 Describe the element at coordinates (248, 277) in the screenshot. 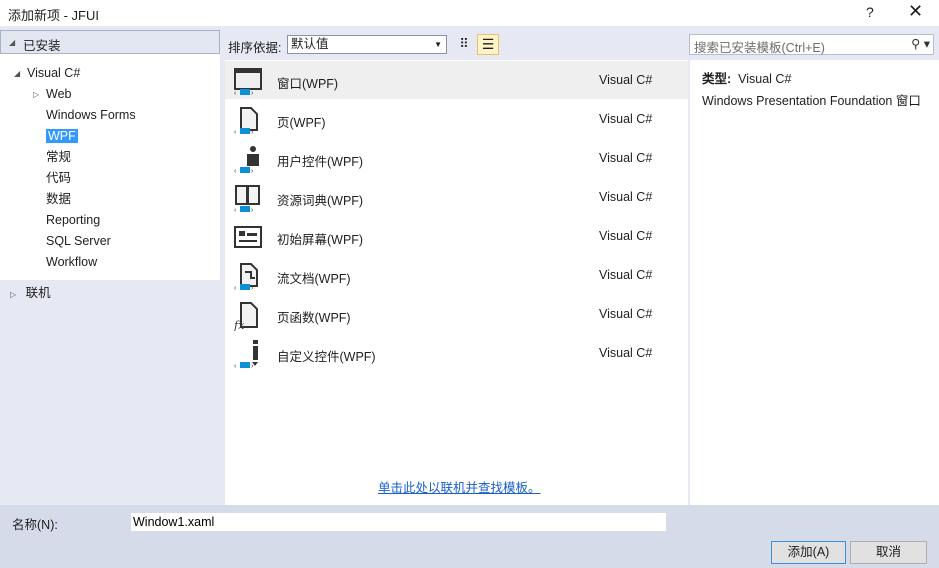

I see `flow-document-icon: ‹ ›` at that location.